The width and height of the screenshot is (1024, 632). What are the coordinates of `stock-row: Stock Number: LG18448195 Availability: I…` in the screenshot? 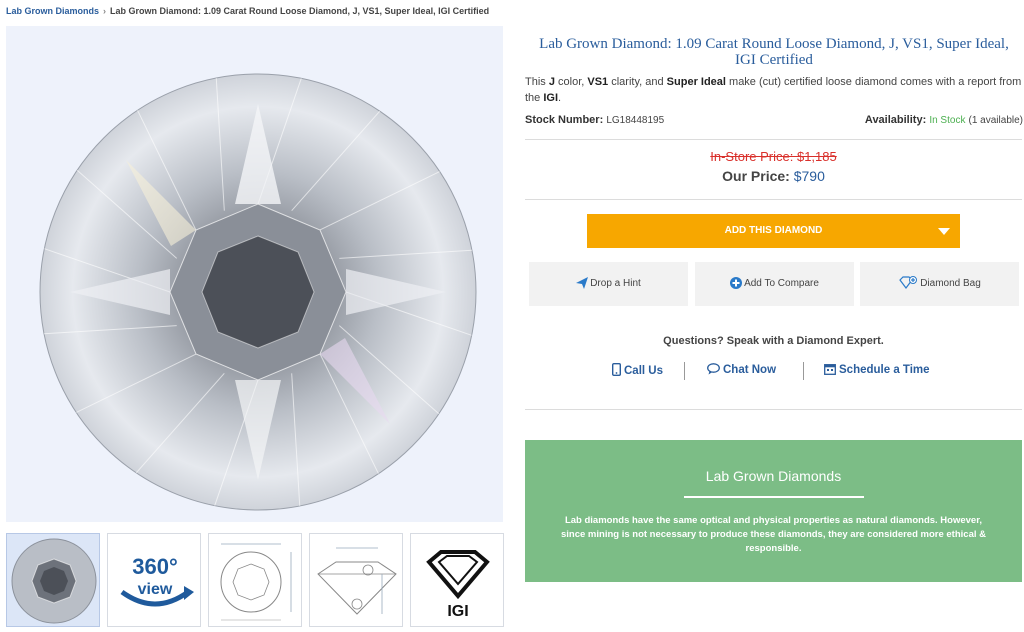 It's located at (774, 124).